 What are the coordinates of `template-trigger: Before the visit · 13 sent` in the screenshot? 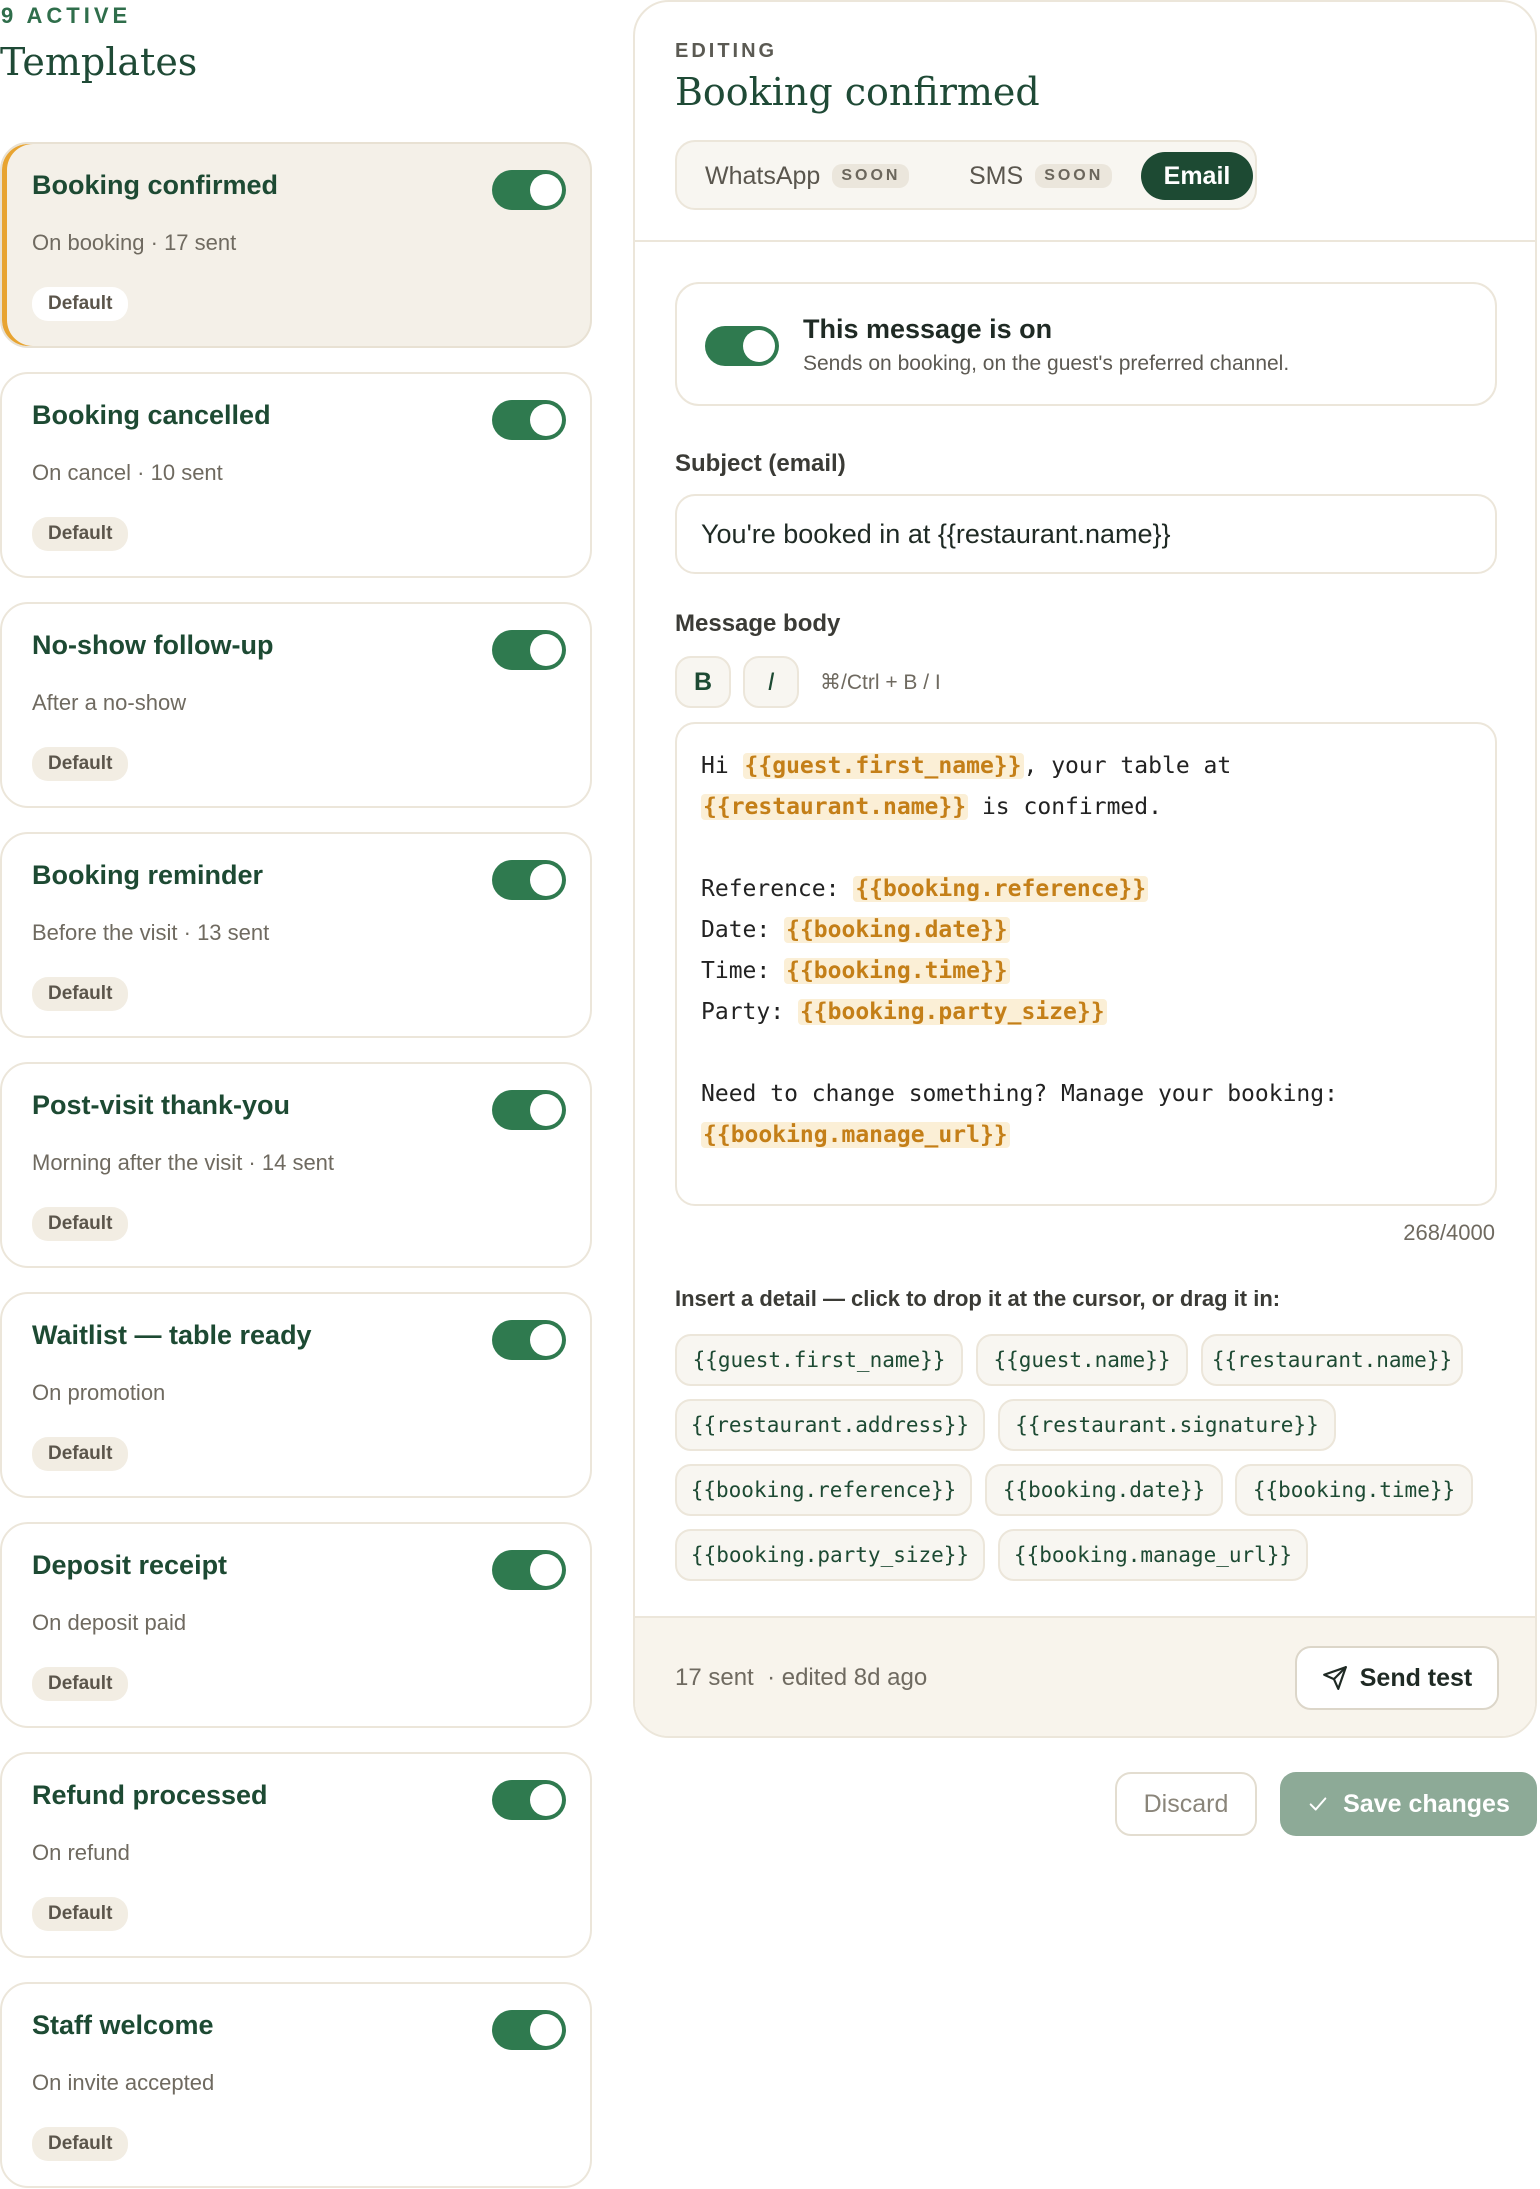 It's located at (151, 932).